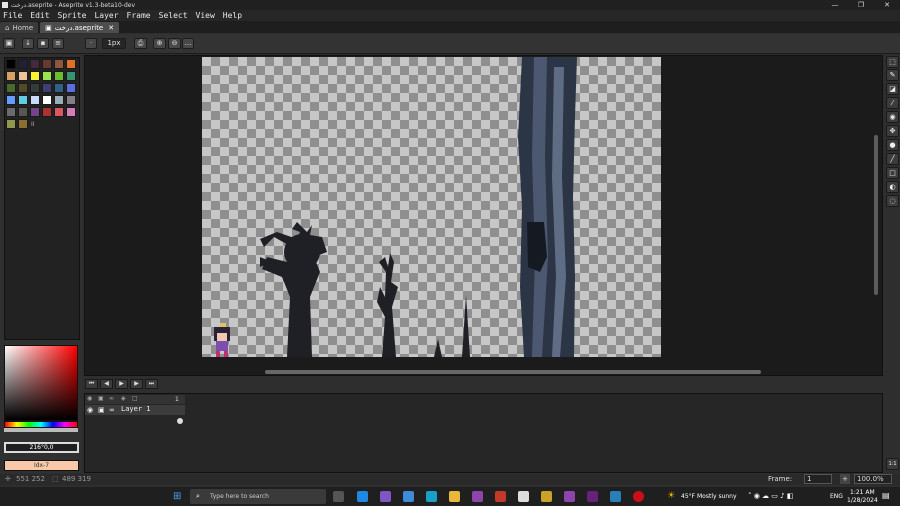 This screenshot has width=900, height=506. I want to click on link-icon: ∞, so click(112, 410).